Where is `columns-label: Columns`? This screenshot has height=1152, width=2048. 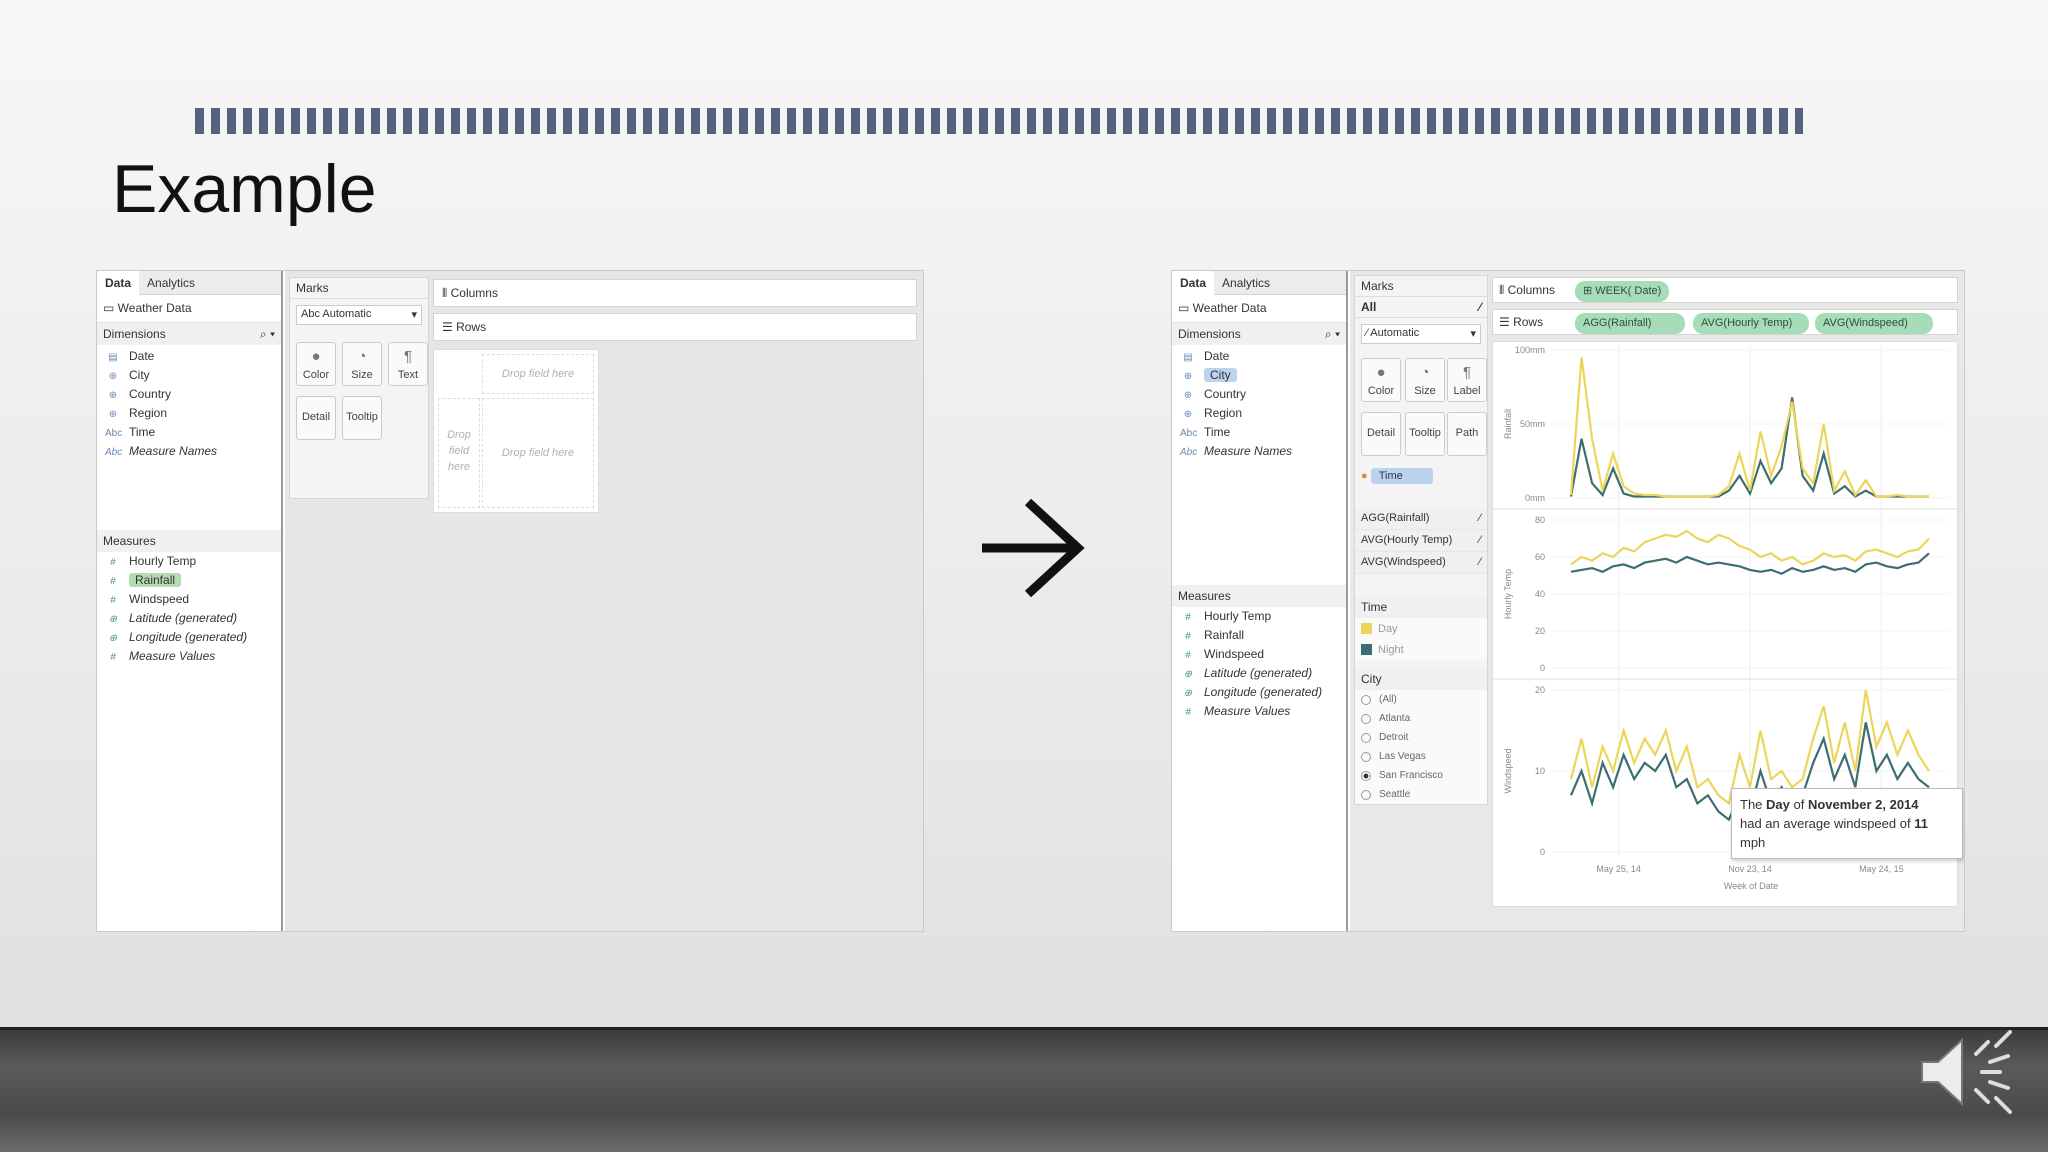 columns-label: Columns is located at coordinates (474, 293).